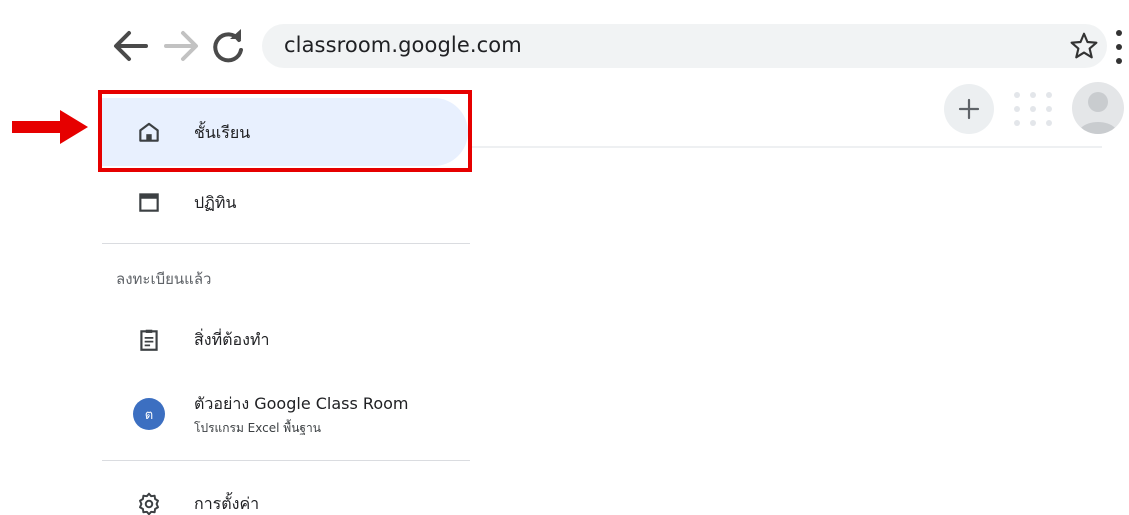  I want to click on sidebar-item-calendar: ปฏิทิน, so click(215, 203).